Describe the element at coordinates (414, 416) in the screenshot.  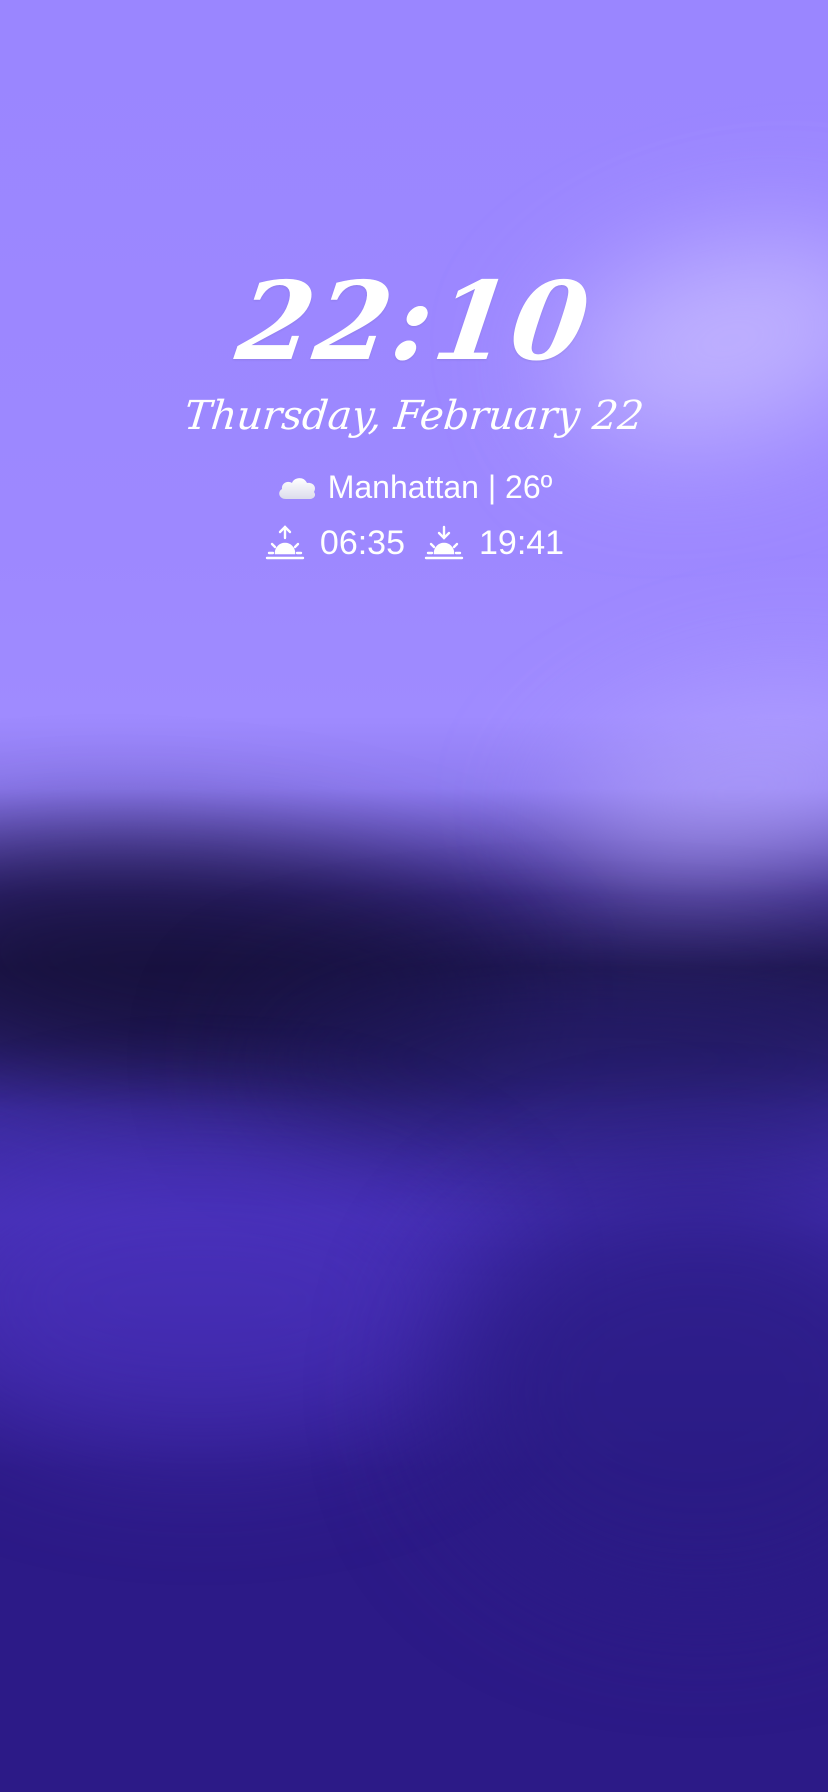
I see `clock-date: Thursday, February 22` at that location.